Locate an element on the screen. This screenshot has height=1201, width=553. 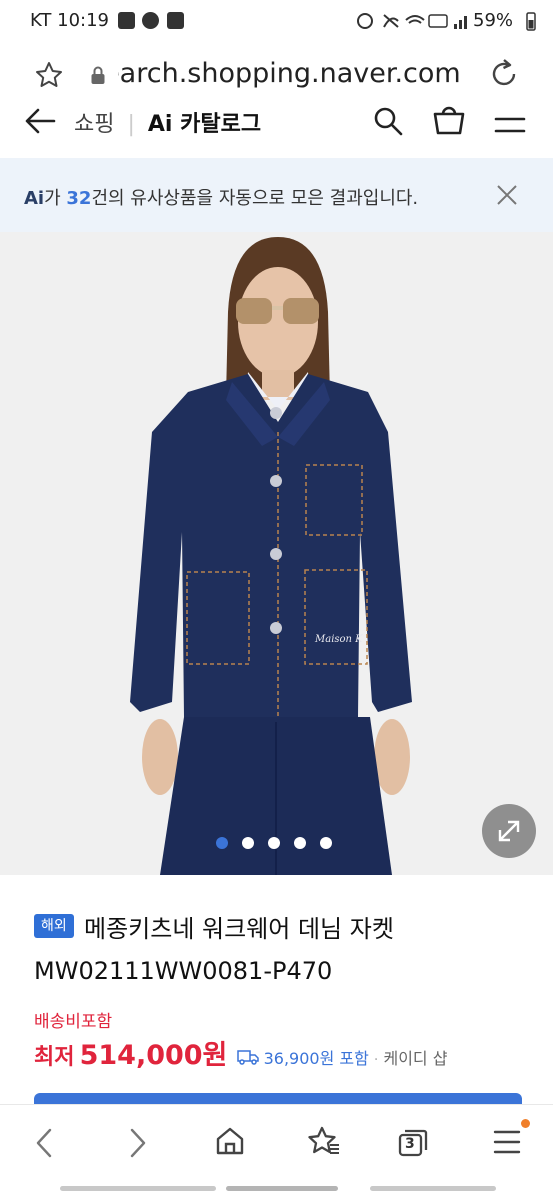
ai-text-post: 건의 유사상품을 자동으로 모은 결과입니다. is located at coordinates (255, 198).